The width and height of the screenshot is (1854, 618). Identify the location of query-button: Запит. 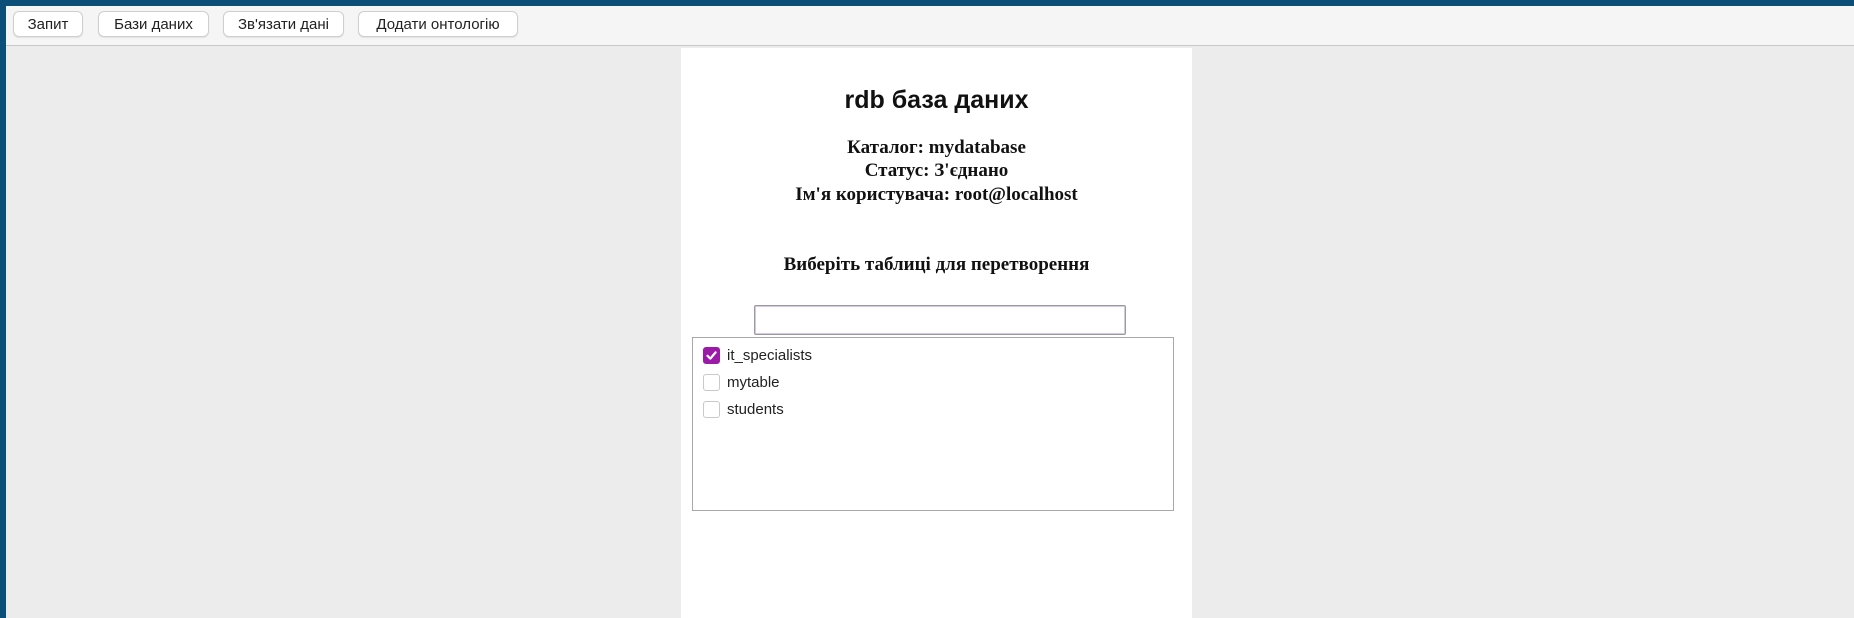
(48, 24).